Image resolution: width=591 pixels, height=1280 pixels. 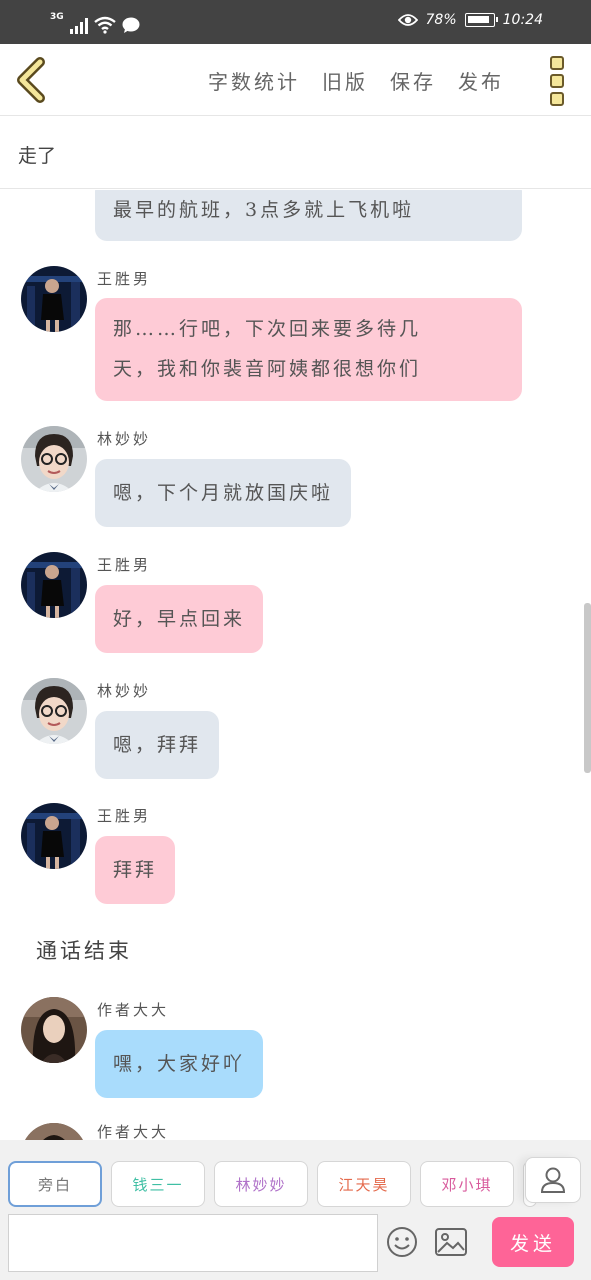 I want to click on message-text: 嗯，下个月就放国庆啦, so click(x=223, y=493).